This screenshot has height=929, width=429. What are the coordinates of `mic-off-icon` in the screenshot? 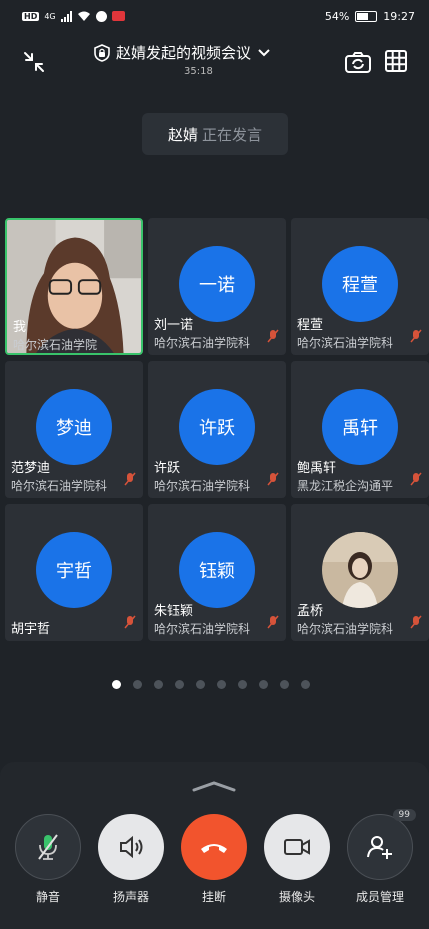 It's located at (48, 847).